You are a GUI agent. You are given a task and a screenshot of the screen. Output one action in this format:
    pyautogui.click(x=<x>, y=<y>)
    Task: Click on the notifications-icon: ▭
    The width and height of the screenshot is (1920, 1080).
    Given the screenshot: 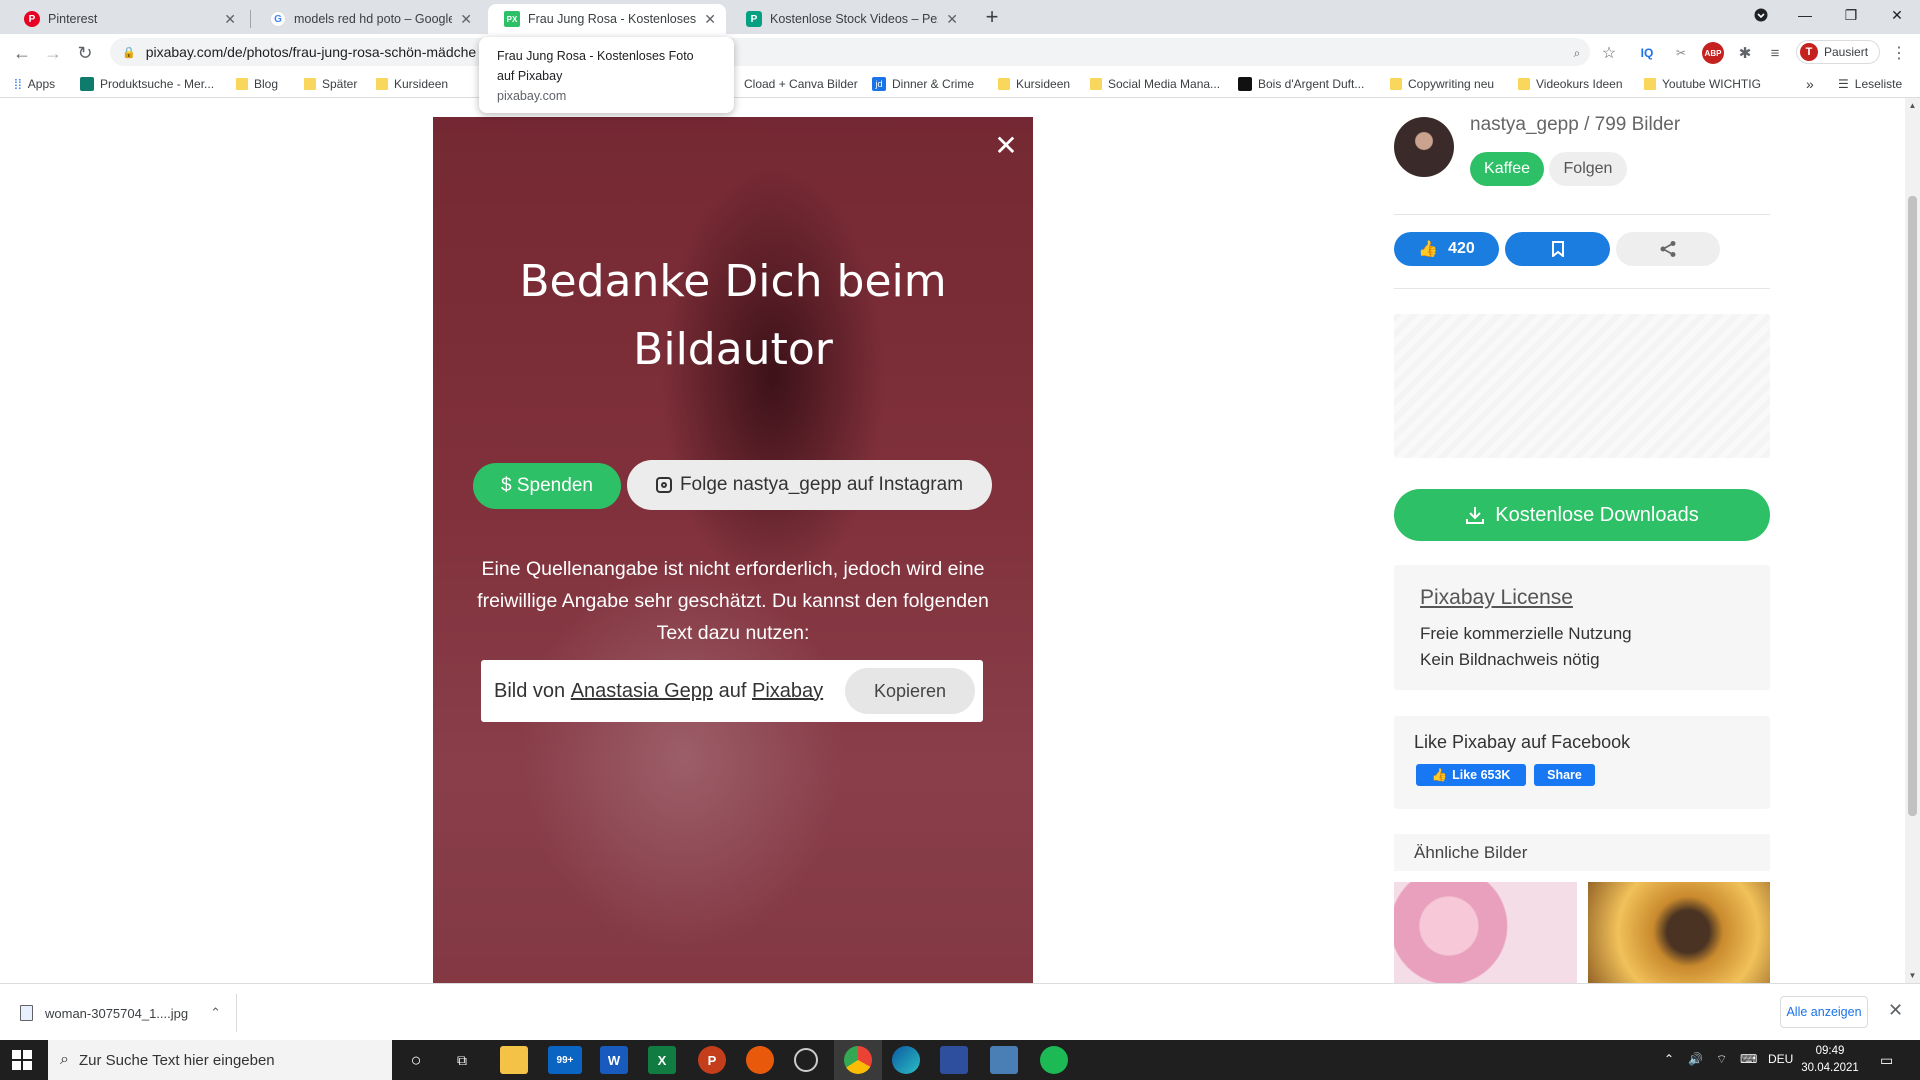 What is the action you would take?
    pyautogui.click(x=1886, y=1060)
    